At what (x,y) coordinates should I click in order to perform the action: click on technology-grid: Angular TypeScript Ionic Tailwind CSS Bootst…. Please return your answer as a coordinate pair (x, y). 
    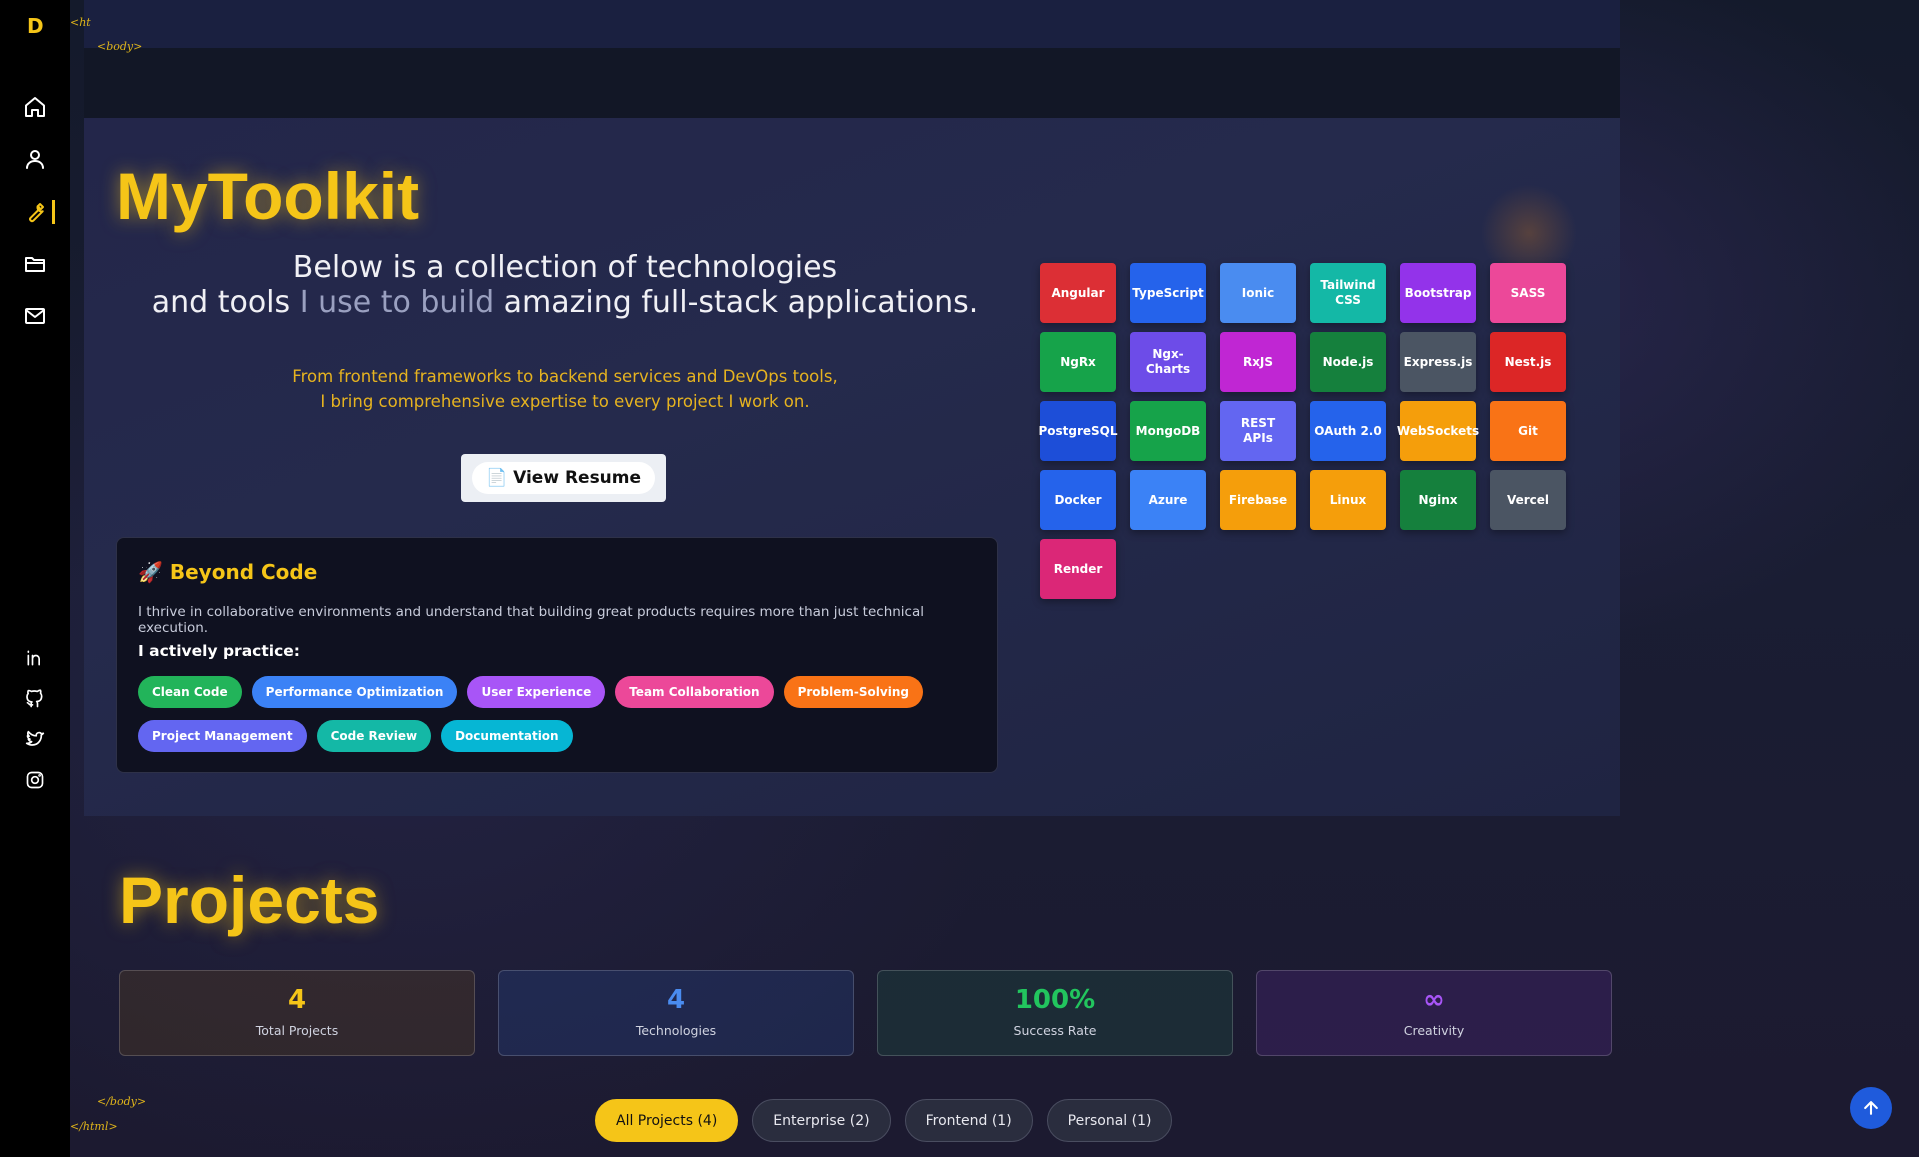
    Looking at the image, I should click on (1302, 431).